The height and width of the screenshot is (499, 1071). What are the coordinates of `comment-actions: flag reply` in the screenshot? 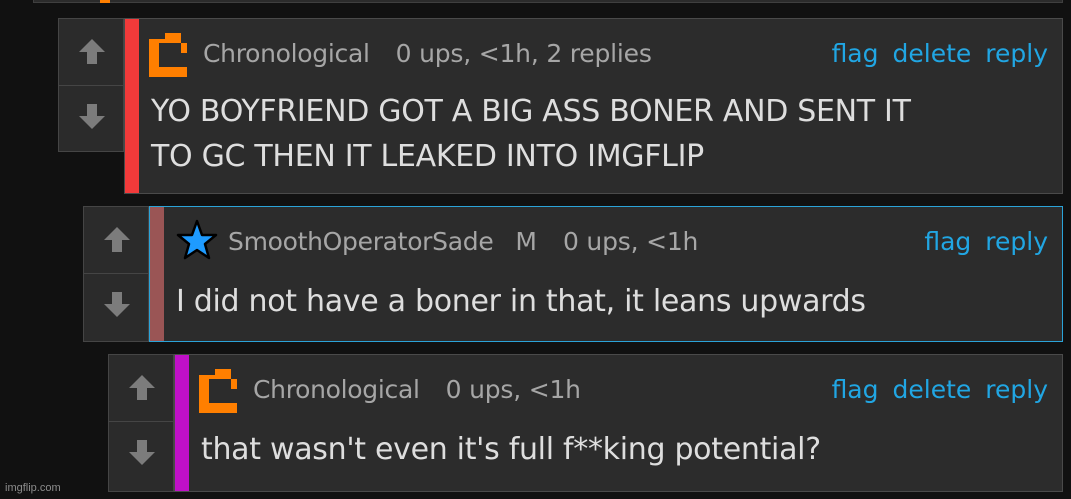 It's located at (986, 241).